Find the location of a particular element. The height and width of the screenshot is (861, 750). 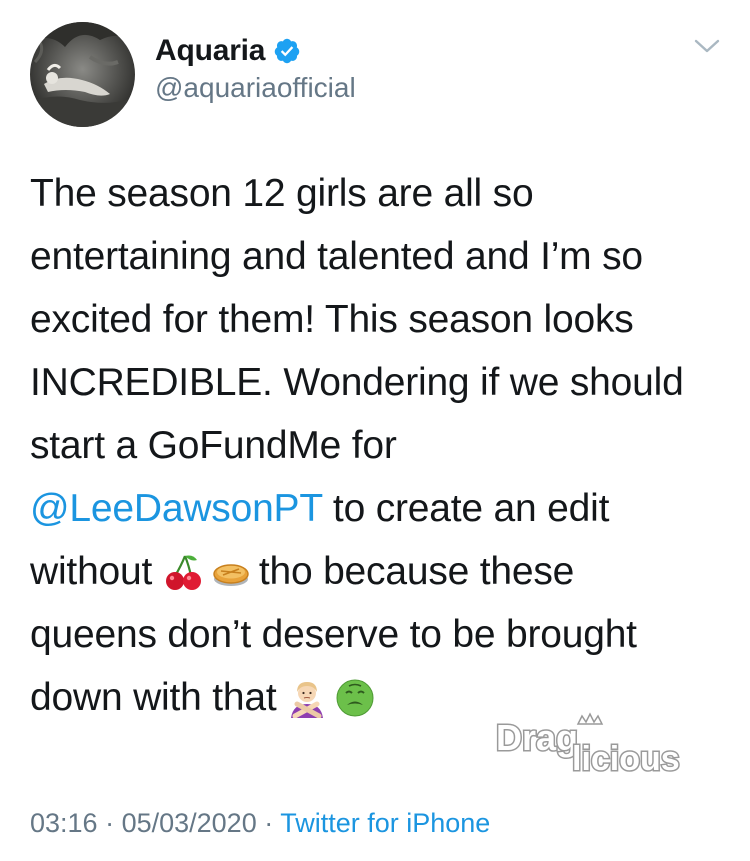

tweet-source-link: Twitter for iPhone is located at coordinates (385, 823).